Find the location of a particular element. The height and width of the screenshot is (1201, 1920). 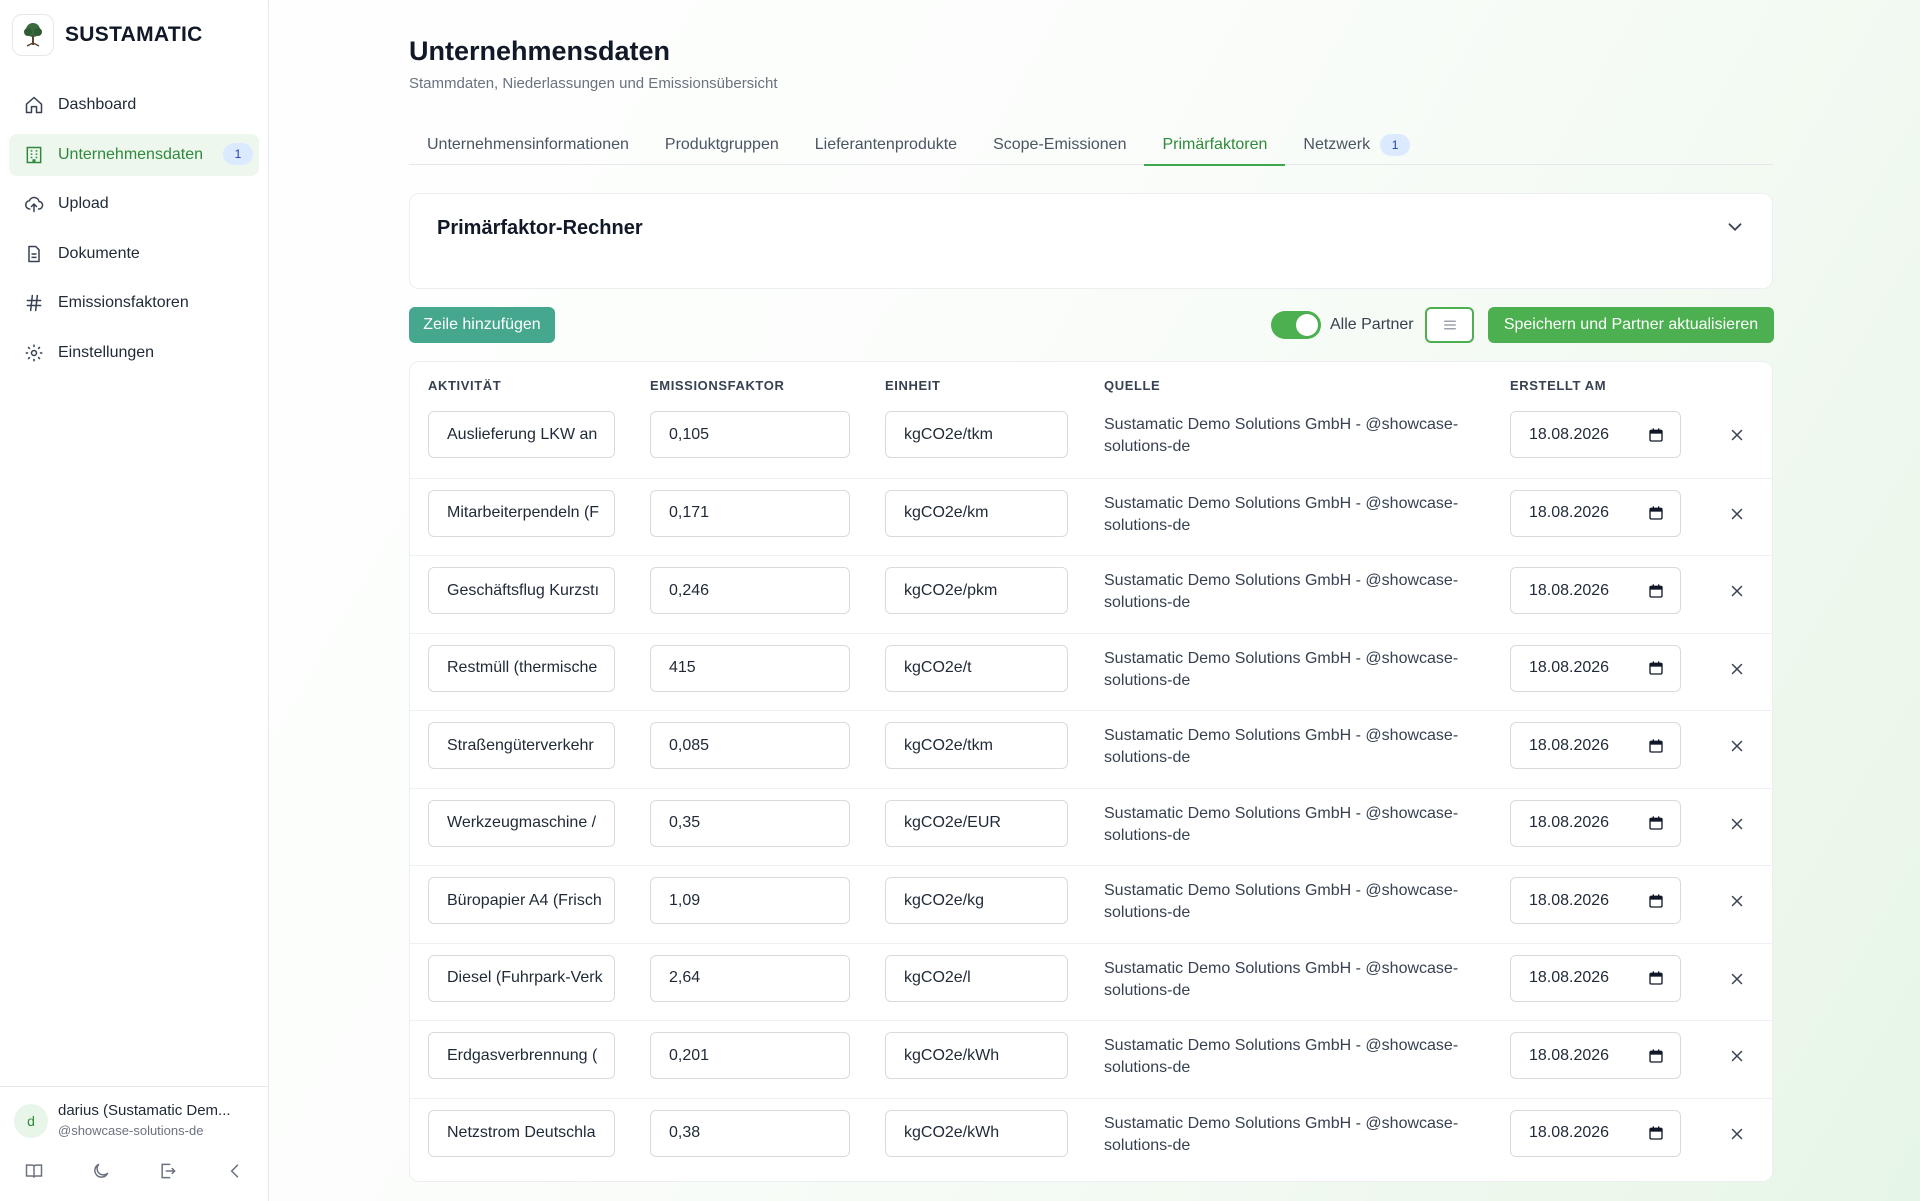

tab-unternehmensinformationen: Unternehmensinformationen is located at coordinates (528, 144).